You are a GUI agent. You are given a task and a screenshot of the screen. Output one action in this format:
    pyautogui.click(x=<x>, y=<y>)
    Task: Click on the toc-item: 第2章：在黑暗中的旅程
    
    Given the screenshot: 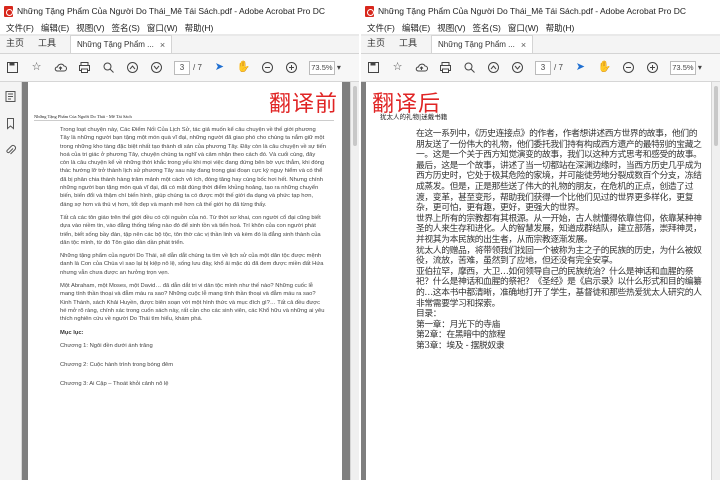 What is the action you would take?
    pyautogui.click(x=461, y=335)
    